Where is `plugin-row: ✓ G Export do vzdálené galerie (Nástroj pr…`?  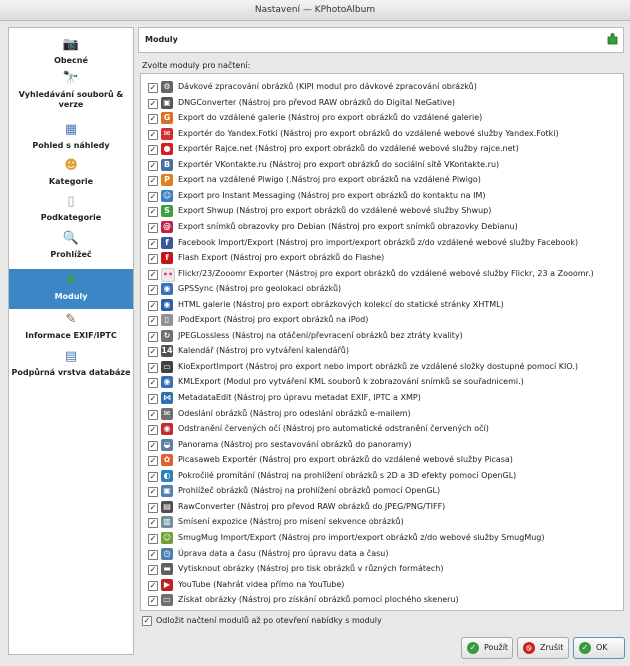
plugin-row: ✓ G Export do vzdálené galerie (Nástroj pr… is located at coordinates (382, 118).